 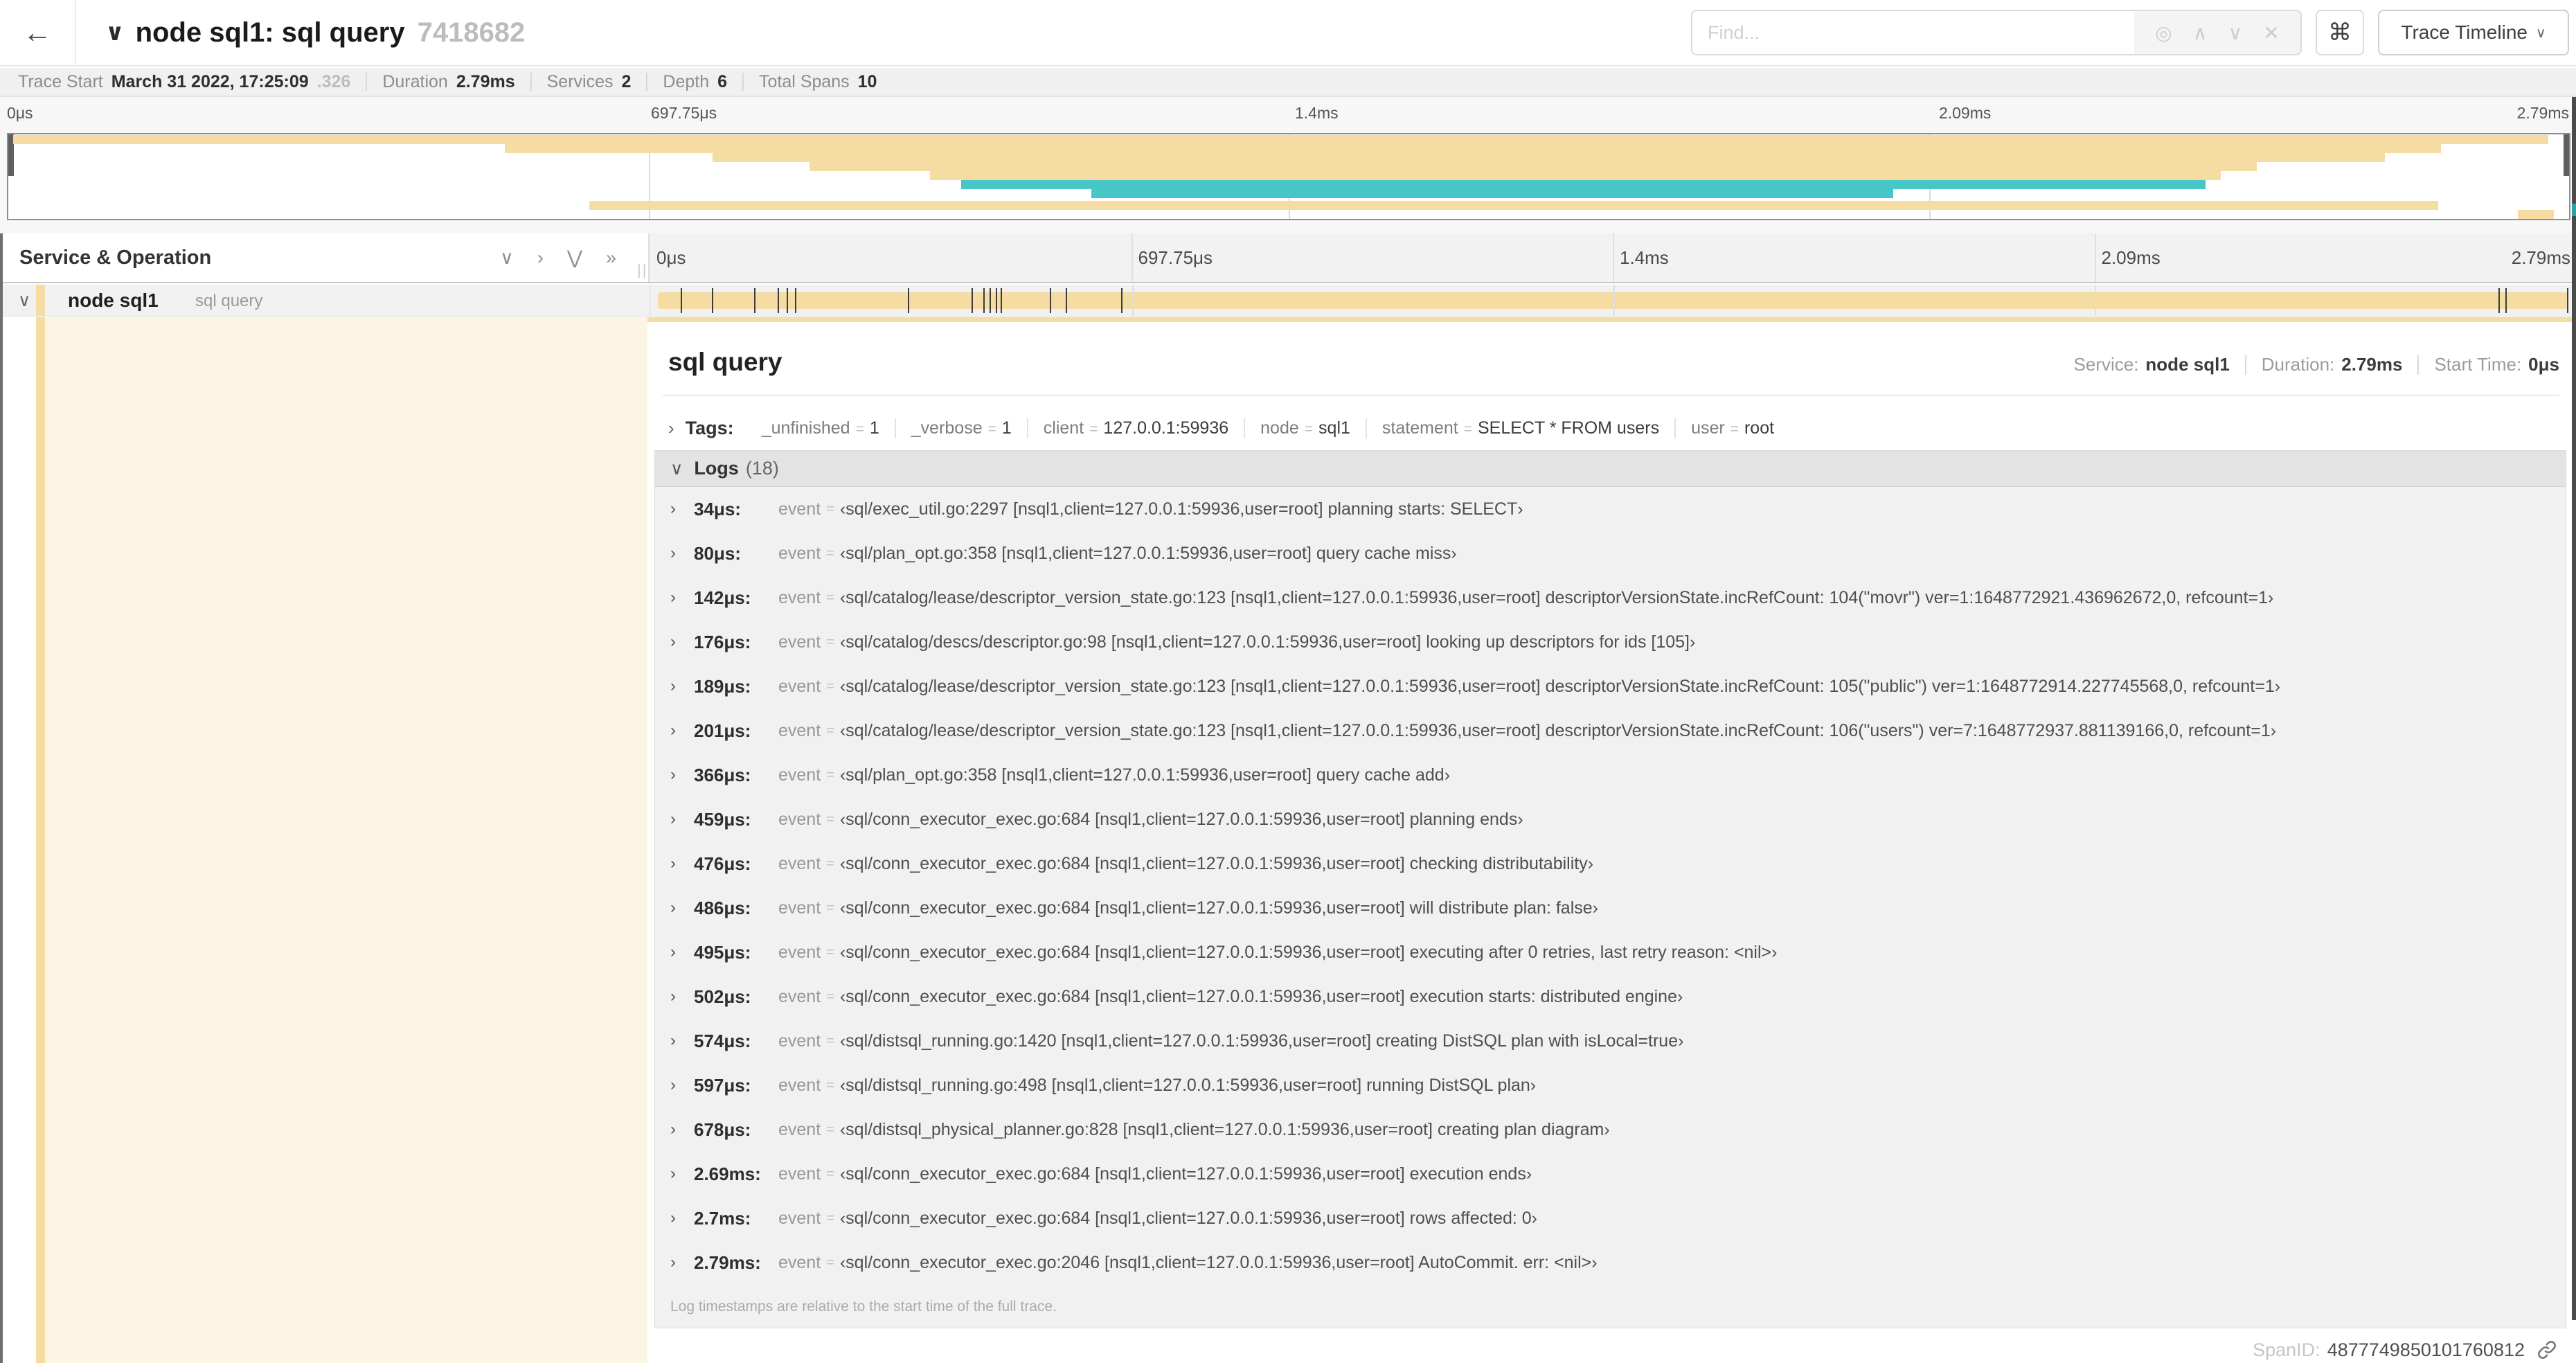 I want to click on detail-meta-value: 2.79ms, so click(x=2372, y=364).